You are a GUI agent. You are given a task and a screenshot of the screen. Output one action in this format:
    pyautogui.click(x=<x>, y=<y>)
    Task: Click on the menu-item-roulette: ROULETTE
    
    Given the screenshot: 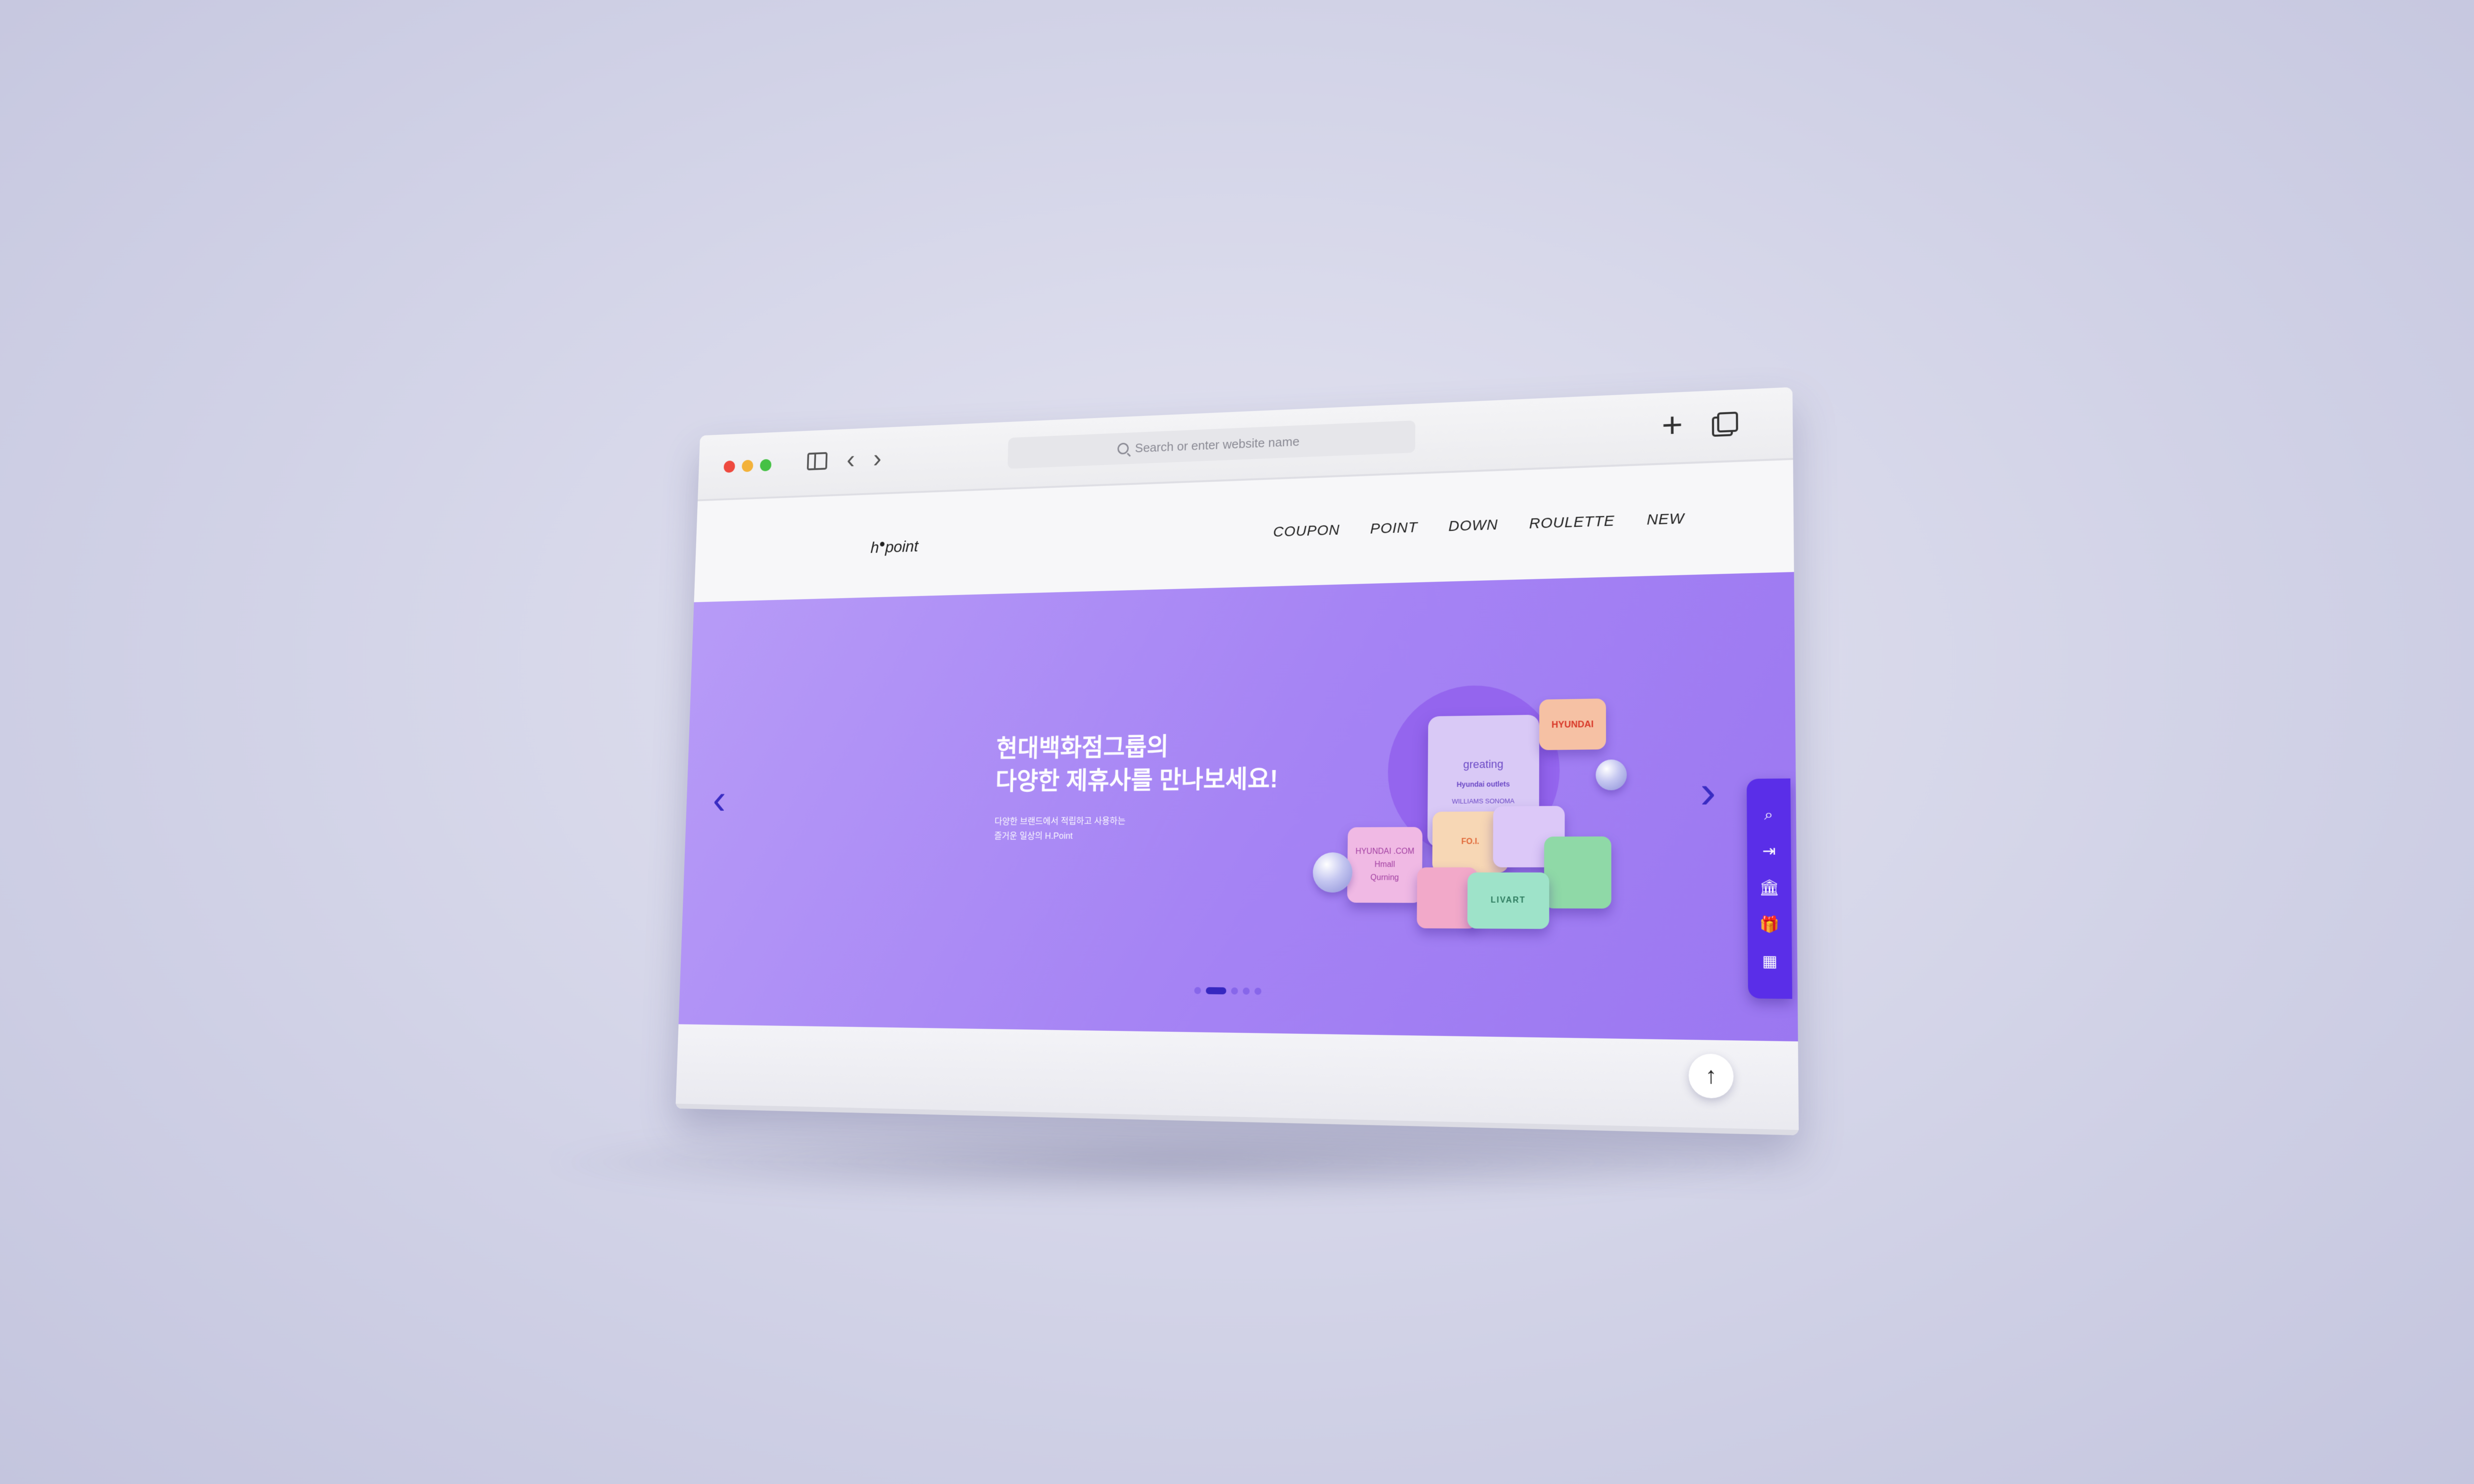 What is the action you would take?
    pyautogui.click(x=1572, y=522)
    